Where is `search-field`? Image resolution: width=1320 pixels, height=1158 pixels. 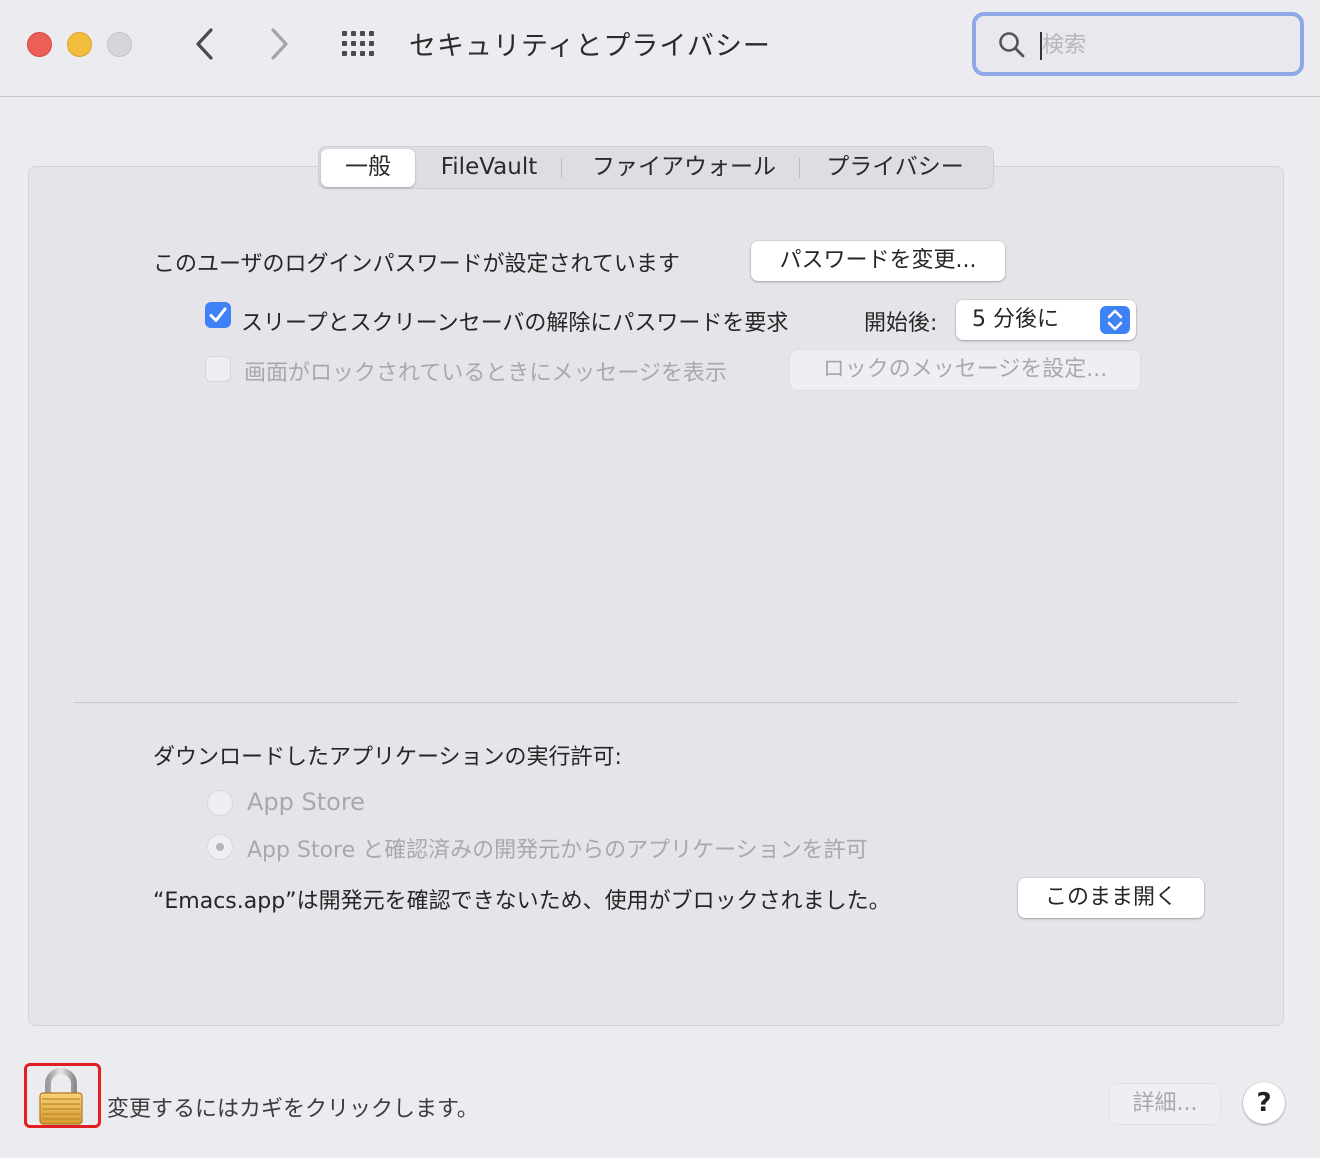 search-field is located at coordinates (1138, 44).